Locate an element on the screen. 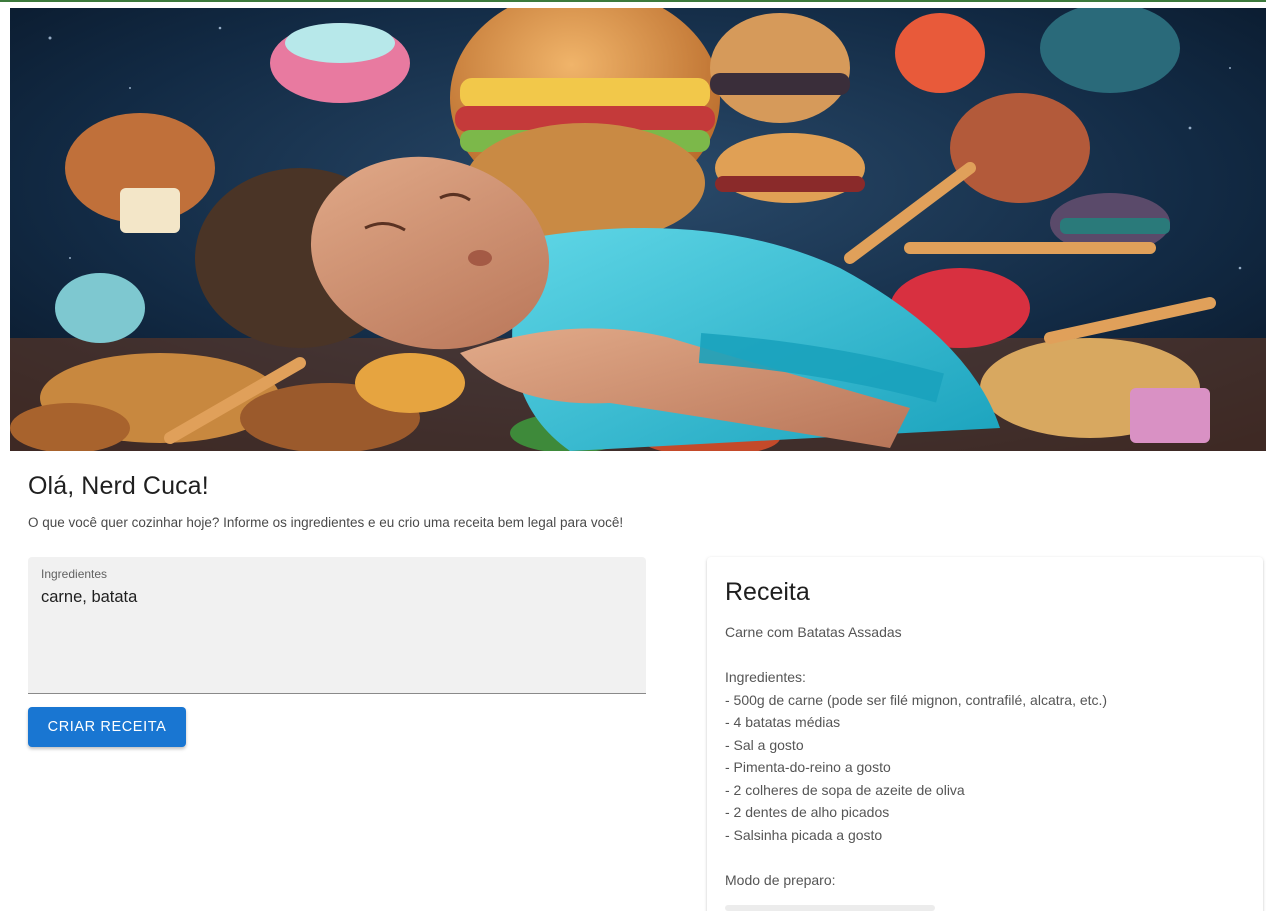 The image size is (1266, 911). ingredients-heading: Ingredientes: is located at coordinates (765, 677).